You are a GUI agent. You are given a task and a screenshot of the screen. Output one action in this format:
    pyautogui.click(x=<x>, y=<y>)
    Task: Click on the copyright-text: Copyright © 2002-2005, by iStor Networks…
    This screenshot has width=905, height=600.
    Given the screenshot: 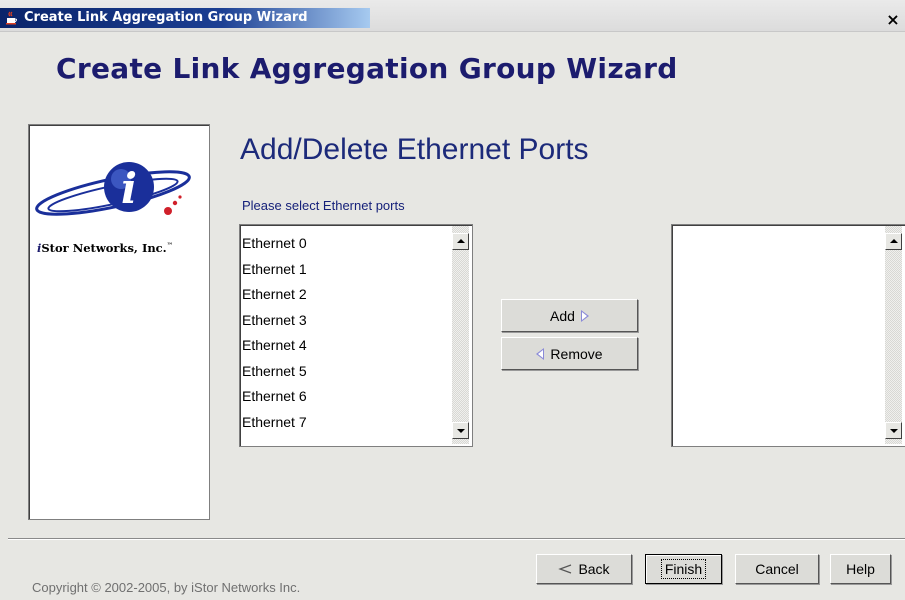 What is the action you would take?
    pyautogui.click(x=166, y=587)
    